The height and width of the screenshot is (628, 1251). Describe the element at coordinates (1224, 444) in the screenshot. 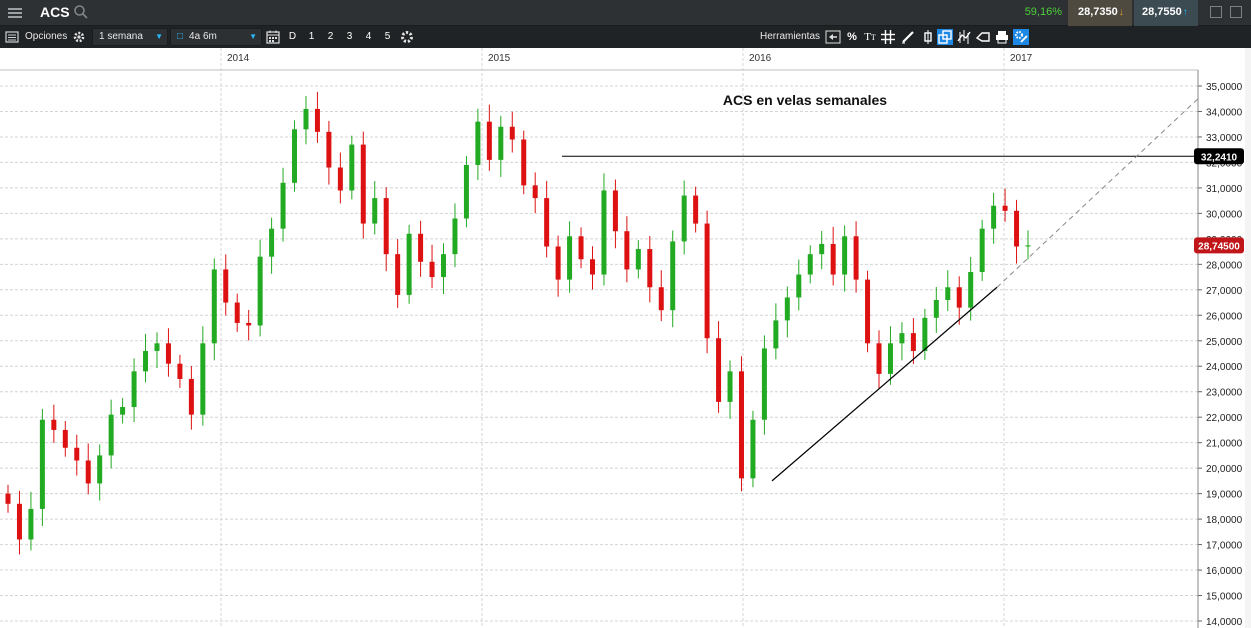

I see `y-tick-label: 21,0000` at that location.